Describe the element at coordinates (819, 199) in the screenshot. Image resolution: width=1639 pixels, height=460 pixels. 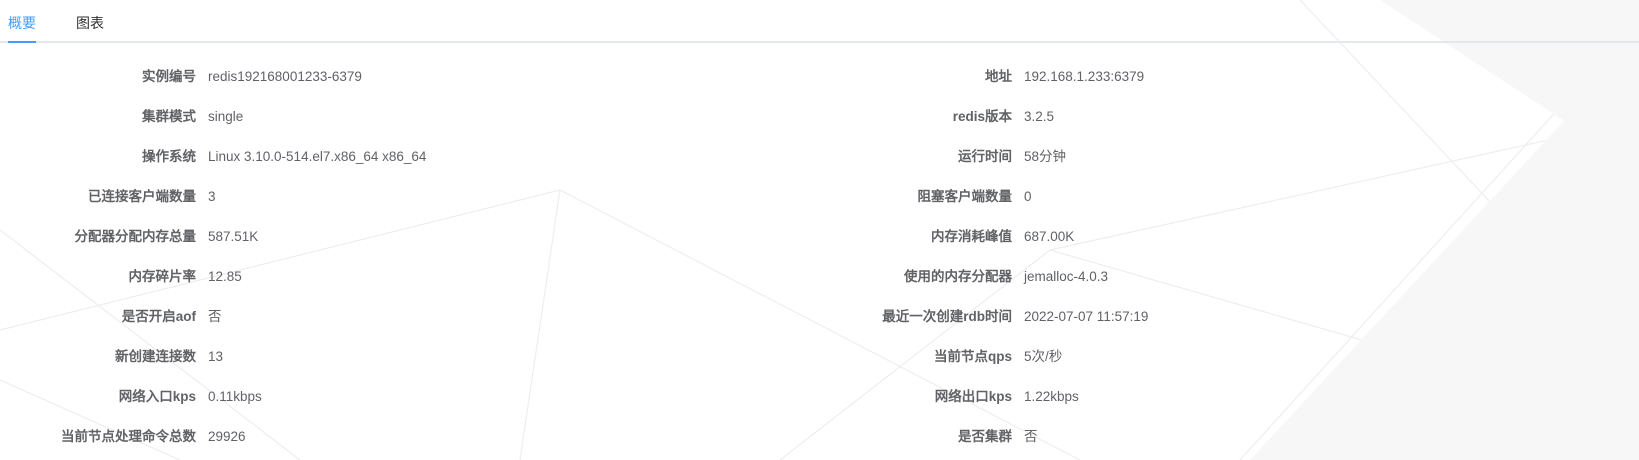
I see `info-row: 已连接客户端数量 3 阻塞客户端数量 0` at that location.